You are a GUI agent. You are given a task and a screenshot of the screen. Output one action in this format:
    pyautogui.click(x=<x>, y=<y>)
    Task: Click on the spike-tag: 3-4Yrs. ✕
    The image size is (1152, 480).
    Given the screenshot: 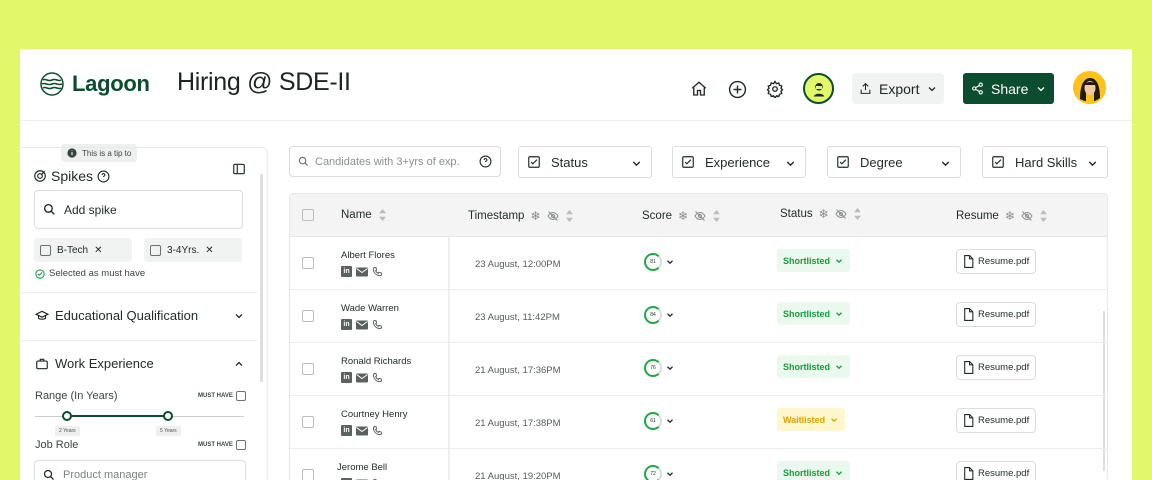 What is the action you would take?
    pyautogui.click(x=193, y=250)
    